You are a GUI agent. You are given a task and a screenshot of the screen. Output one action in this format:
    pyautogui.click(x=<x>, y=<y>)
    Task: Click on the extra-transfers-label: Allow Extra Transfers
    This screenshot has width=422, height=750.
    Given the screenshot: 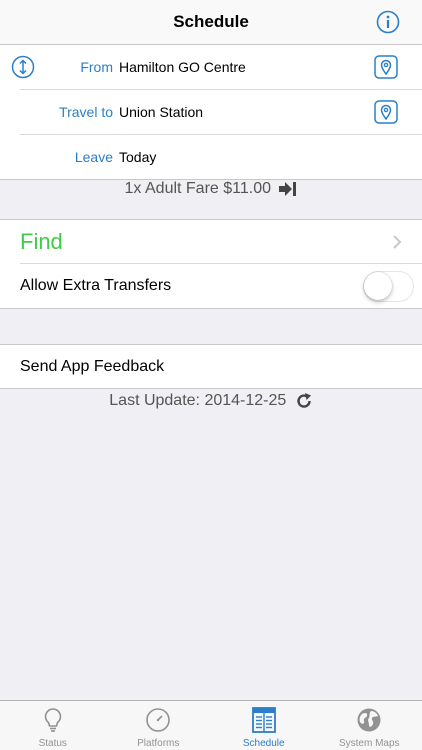 What is the action you would take?
    pyautogui.click(x=96, y=285)
    